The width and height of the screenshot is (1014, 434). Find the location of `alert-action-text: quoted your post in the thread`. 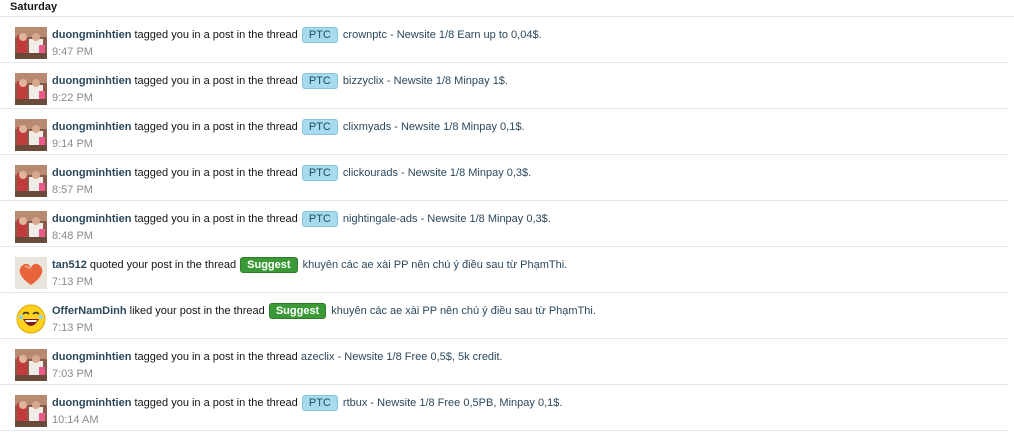

alert-action-text: quoted your post in the thread is located at coordinates (163, 265).